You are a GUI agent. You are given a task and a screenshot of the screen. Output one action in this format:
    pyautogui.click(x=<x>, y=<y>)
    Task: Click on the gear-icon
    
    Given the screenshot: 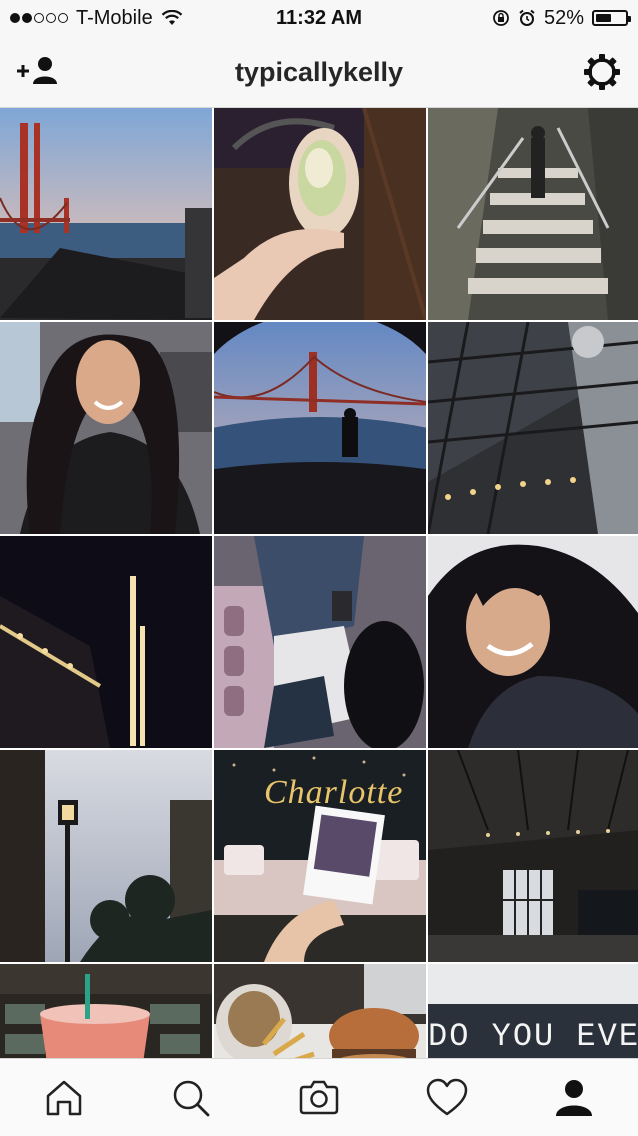 What is the action you would take?
    pyautogui.click(x=602, y=72)
    